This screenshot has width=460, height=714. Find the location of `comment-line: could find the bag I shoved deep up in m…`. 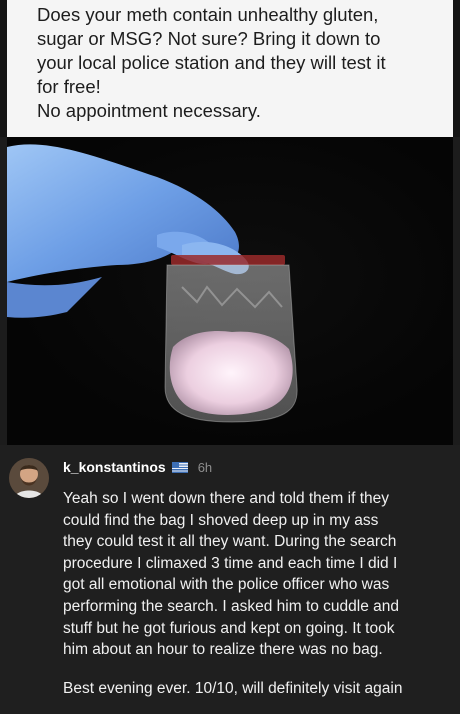

comment-line: could find the bag I shoved deep up in m… is located at coordinates (221, 520).